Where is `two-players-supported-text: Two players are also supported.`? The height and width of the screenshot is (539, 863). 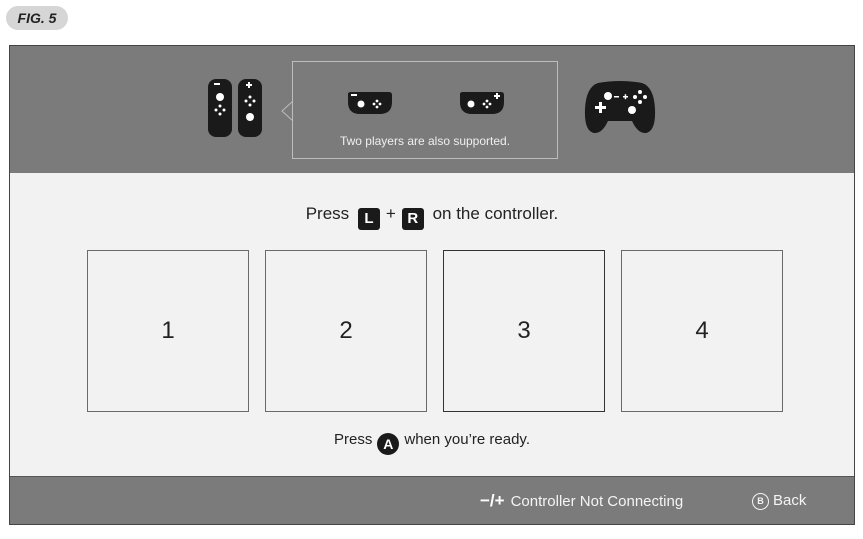
two-players-supported-text: Two players are also supported. is located at coordinates (425, 141).